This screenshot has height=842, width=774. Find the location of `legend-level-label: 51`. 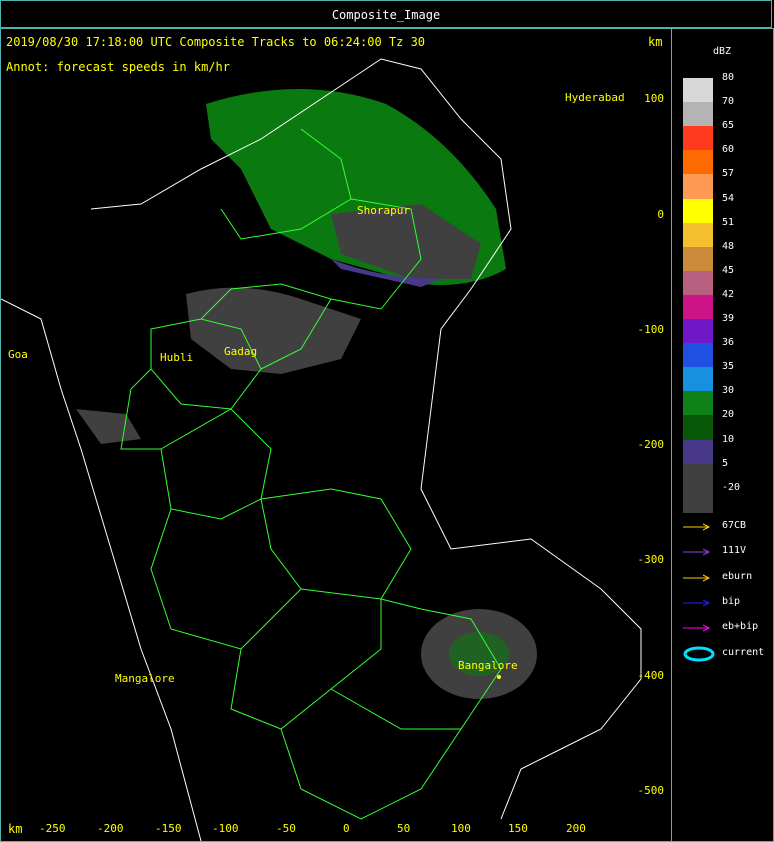

legend-level-label: 51 is located at coordinates (728, 222).